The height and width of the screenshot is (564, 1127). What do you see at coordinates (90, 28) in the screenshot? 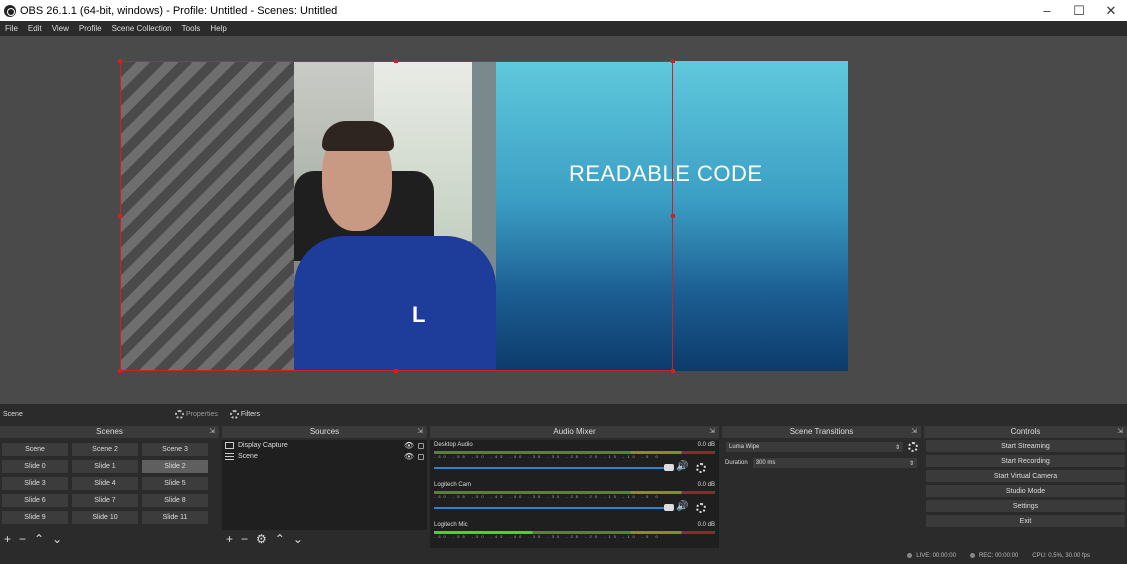
I see `menu-profile: Profile` at bounding box center [90, 28].